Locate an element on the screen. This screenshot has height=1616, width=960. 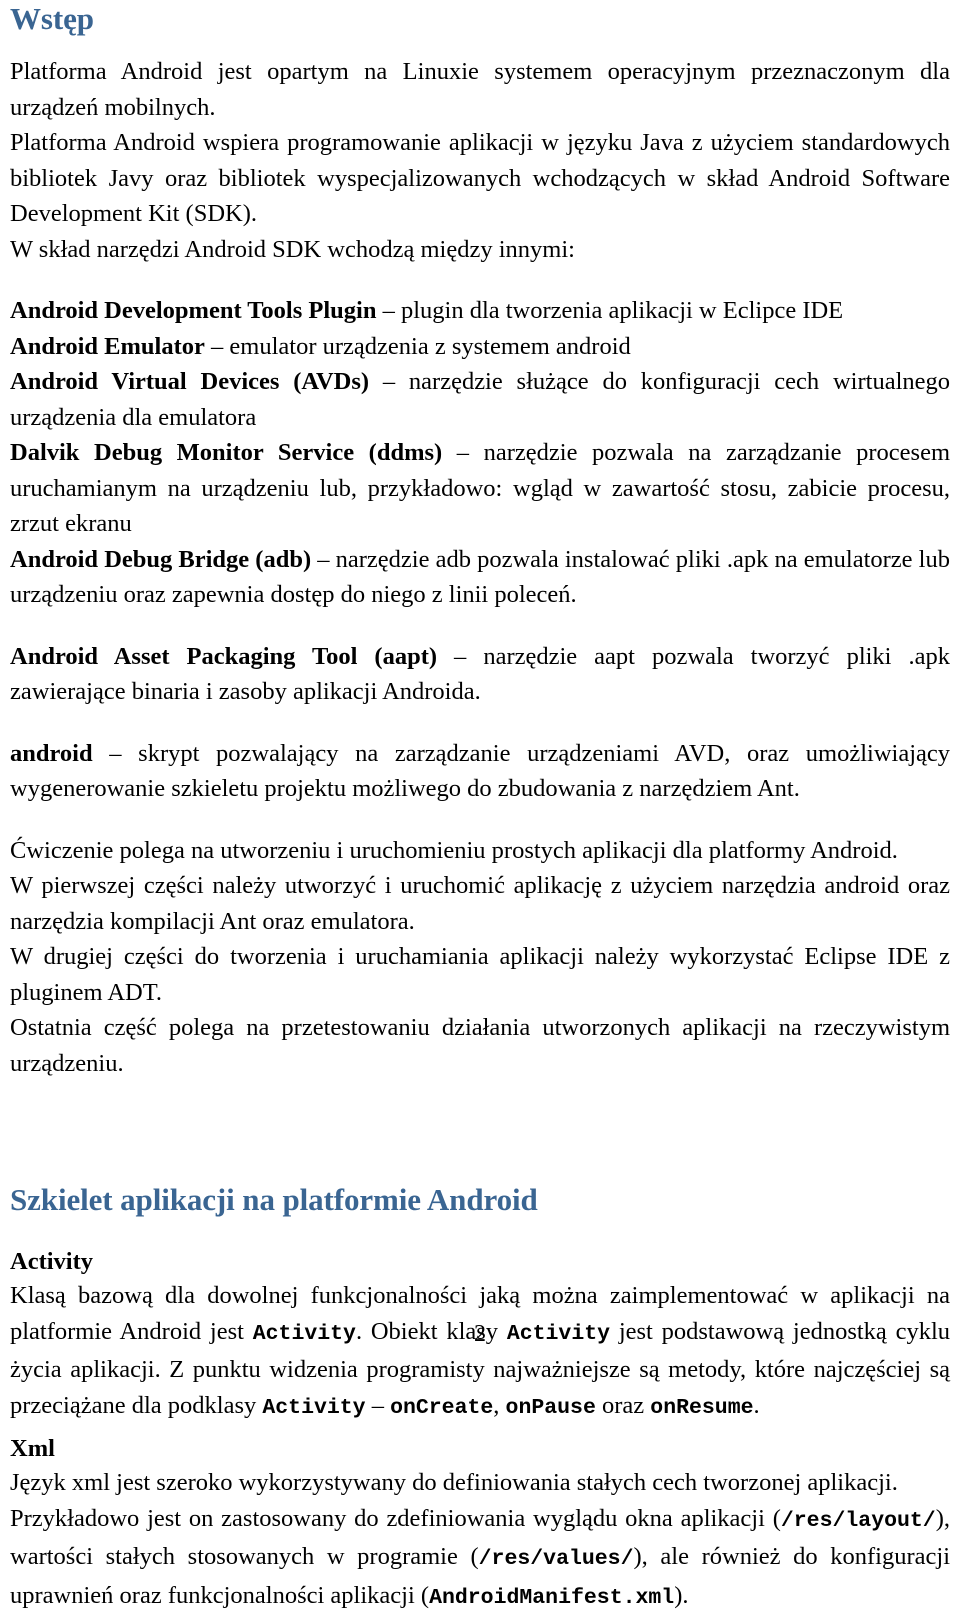
code-res-layout: /res/layout/ is located at coordinates (858, 1521).